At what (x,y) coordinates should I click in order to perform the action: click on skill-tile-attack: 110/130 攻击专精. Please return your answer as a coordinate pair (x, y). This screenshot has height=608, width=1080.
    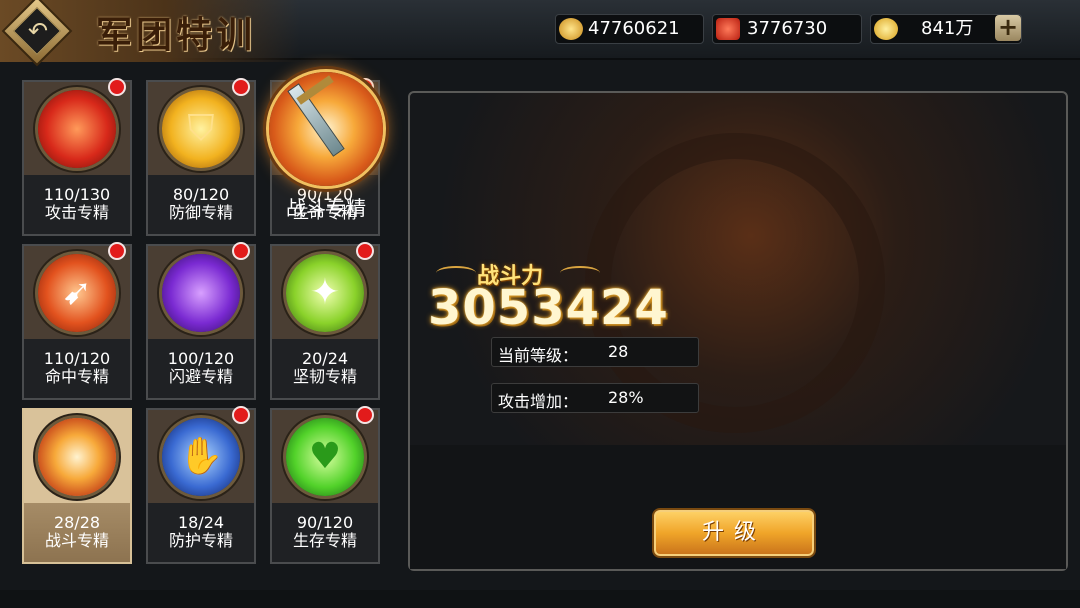
    Looking at the image, I should click on (77, 157).